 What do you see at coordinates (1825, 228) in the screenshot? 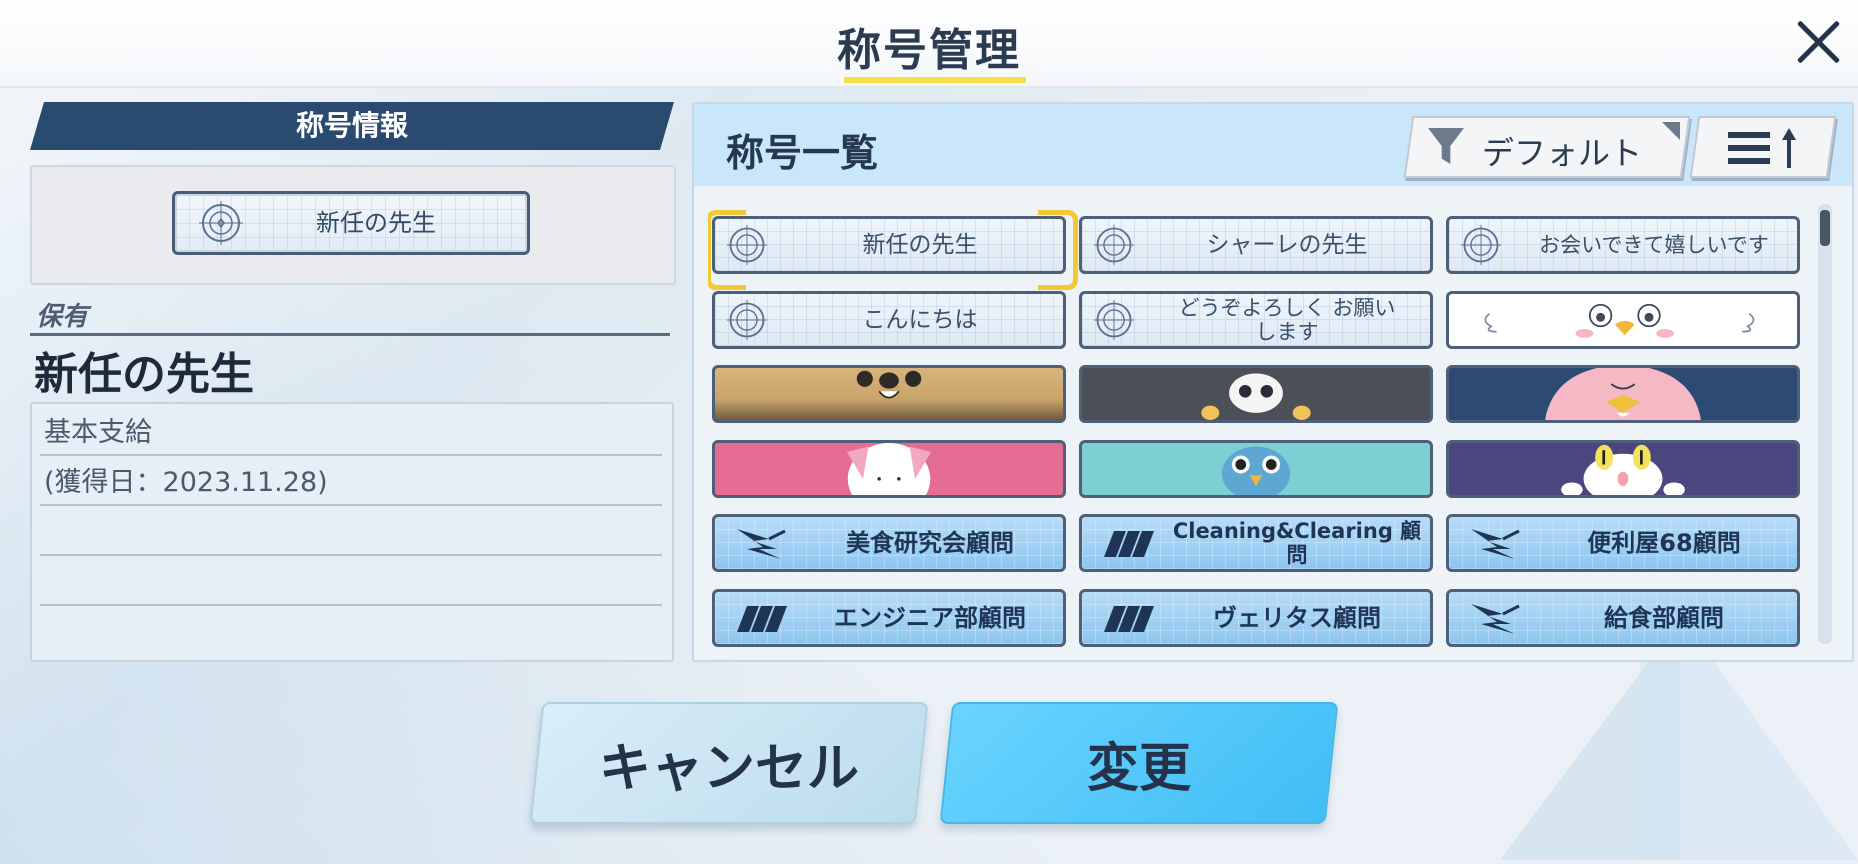
I see `scrollbar-thumb` at bounding box center [1825, 228].